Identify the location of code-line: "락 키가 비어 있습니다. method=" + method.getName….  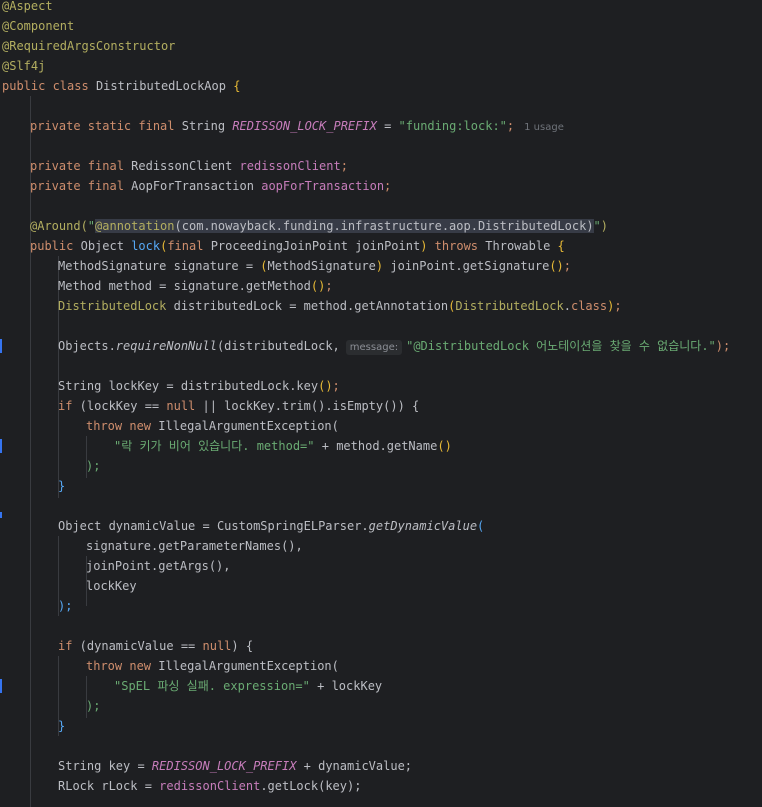
(283, 446).